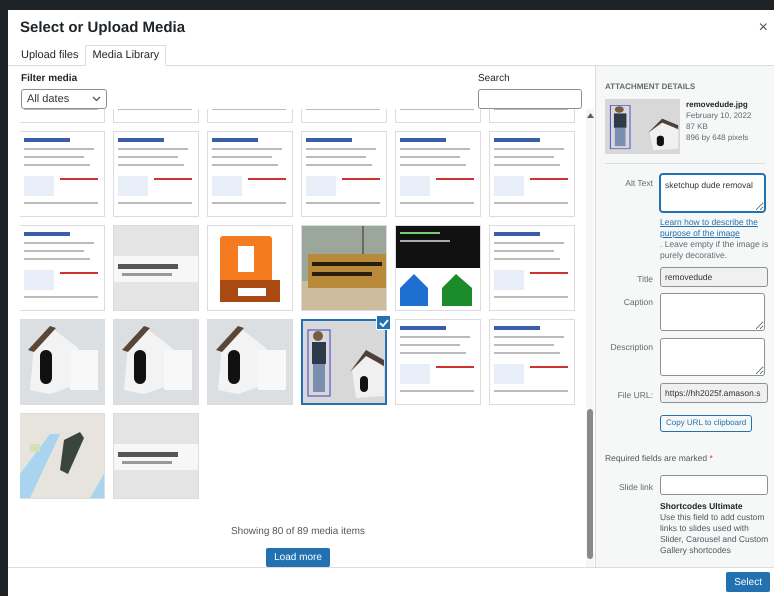 The width and height of the screenshot is (774, 596). Describe the element at coordinates (702, 506) in the screenshot. I see `info-title: Shortcodes Ultimate` at that location.